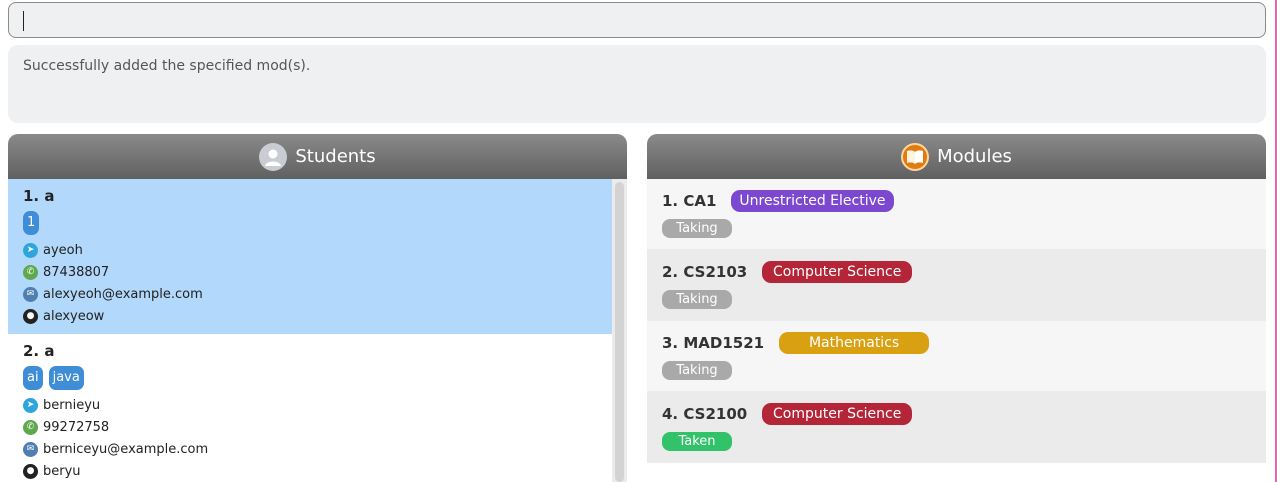 This screenshot has width=1277, height=482. Describe the element at coordinates (63, 250) in the screenshot. I see `telegram-handle: ayeoh` at that location.